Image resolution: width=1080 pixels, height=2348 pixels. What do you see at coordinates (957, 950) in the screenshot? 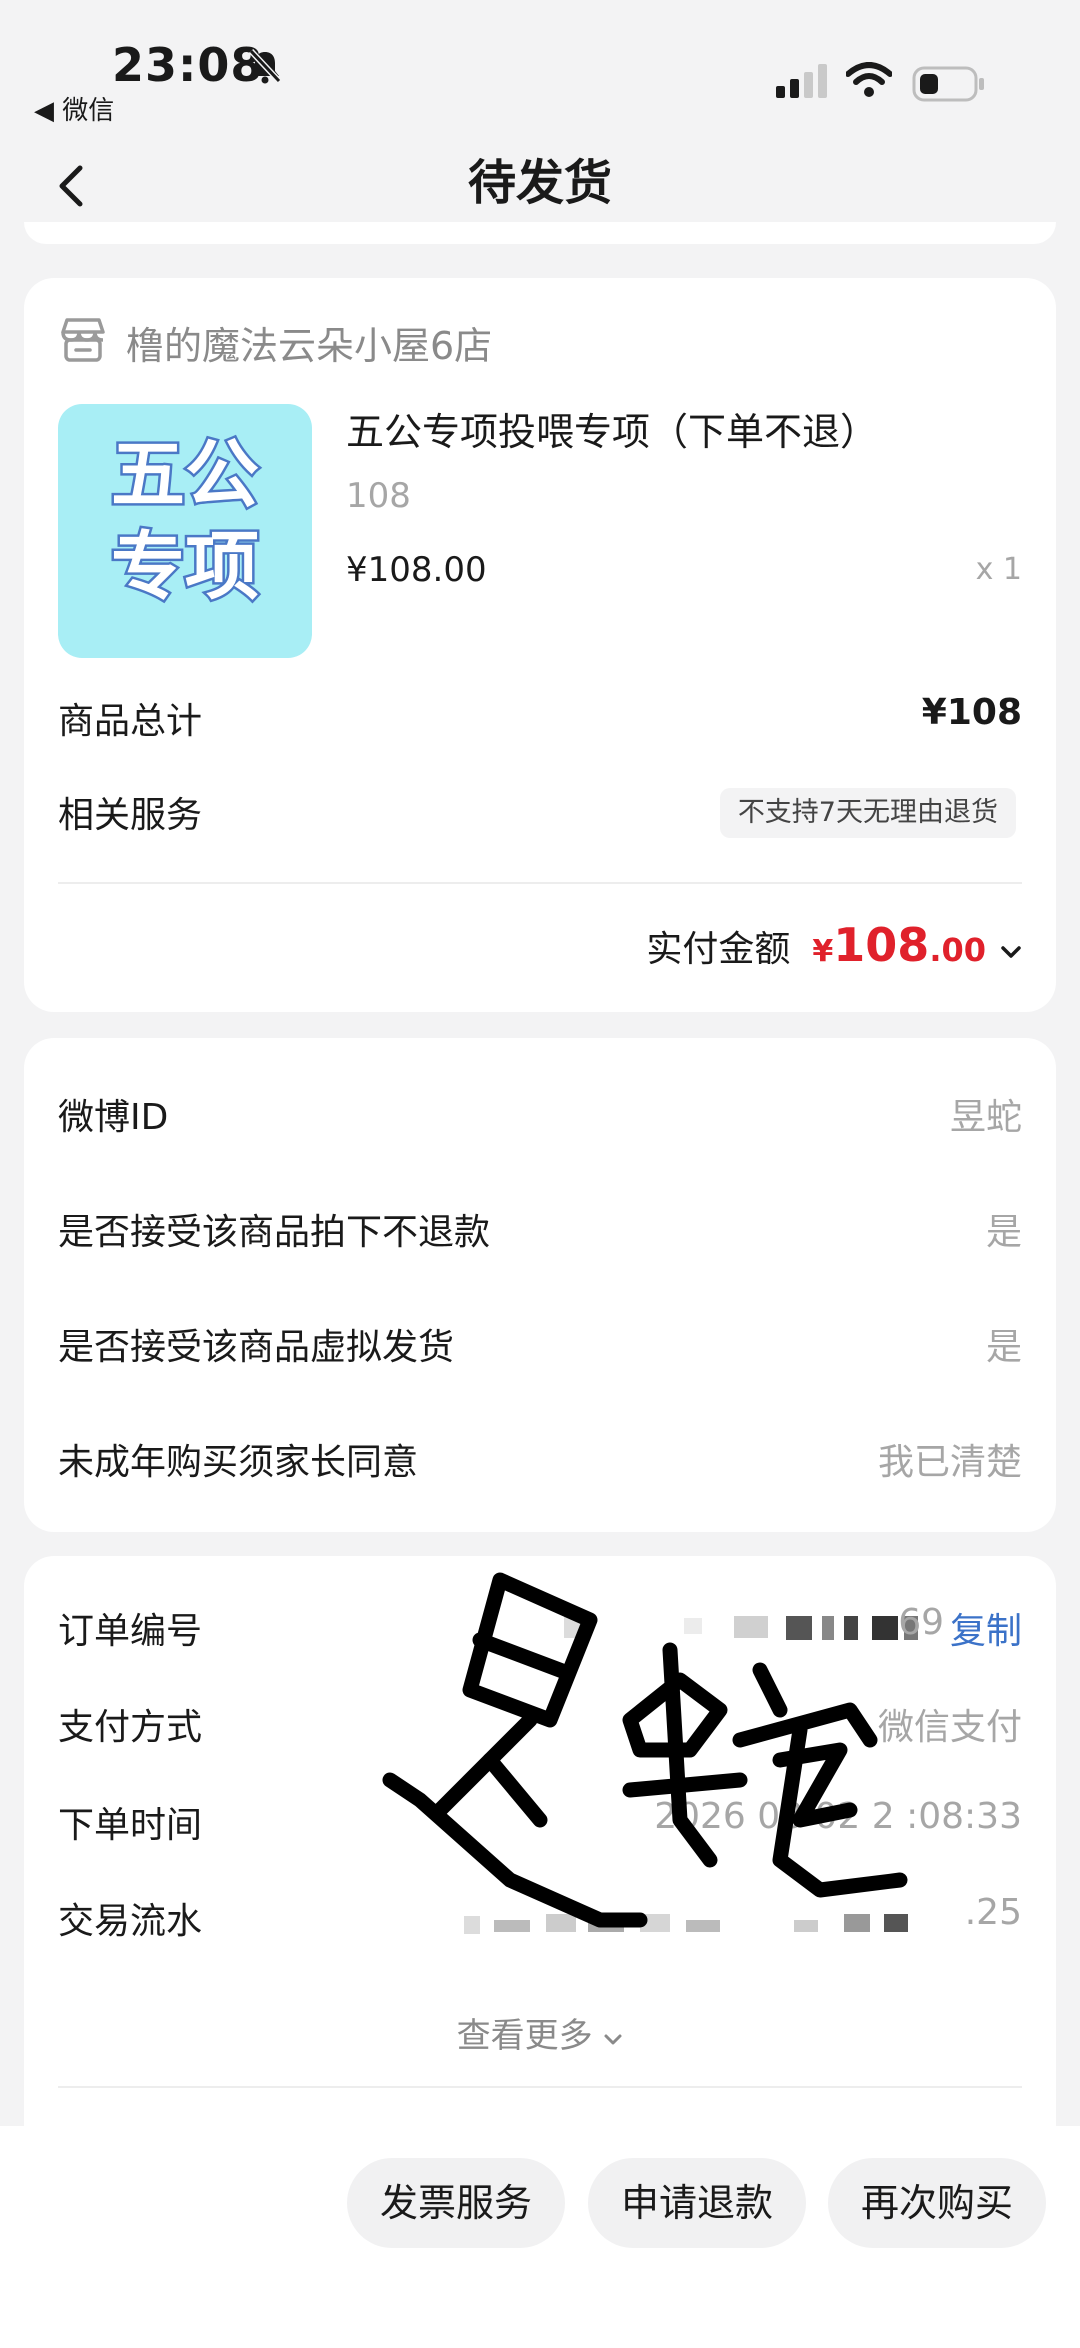
I see `amount-paid-decimal: .00` at bounding box center [957, 950].